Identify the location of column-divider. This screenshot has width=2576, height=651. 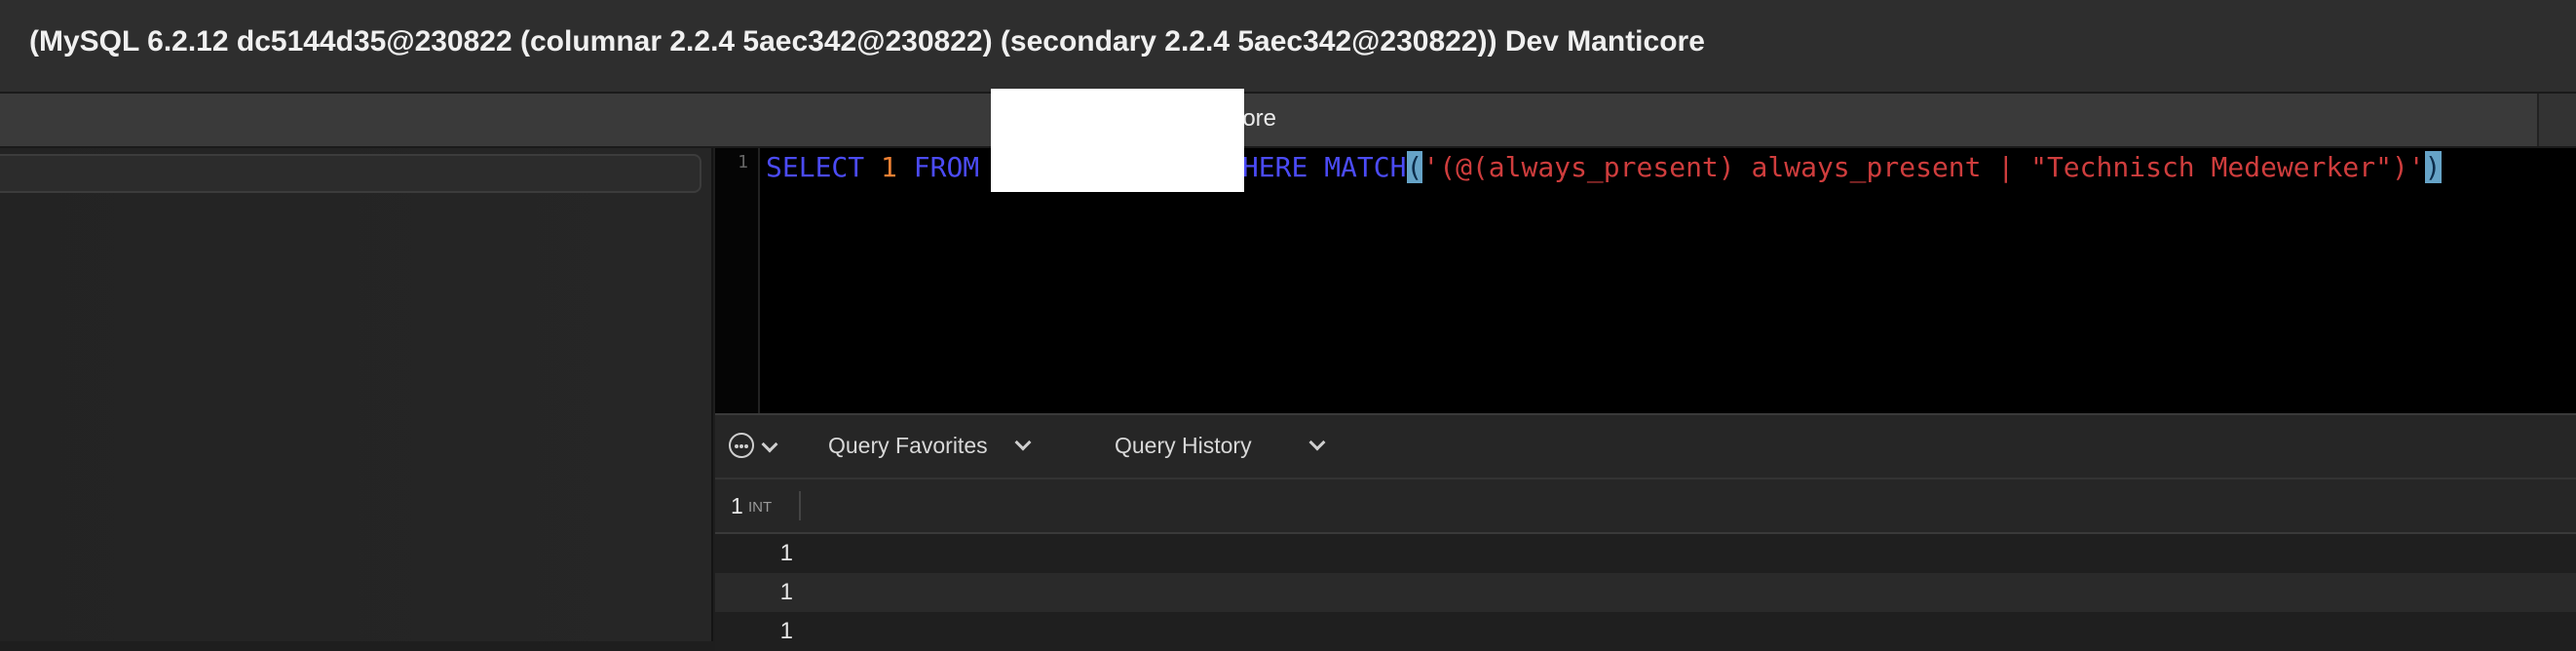
(800, 505).